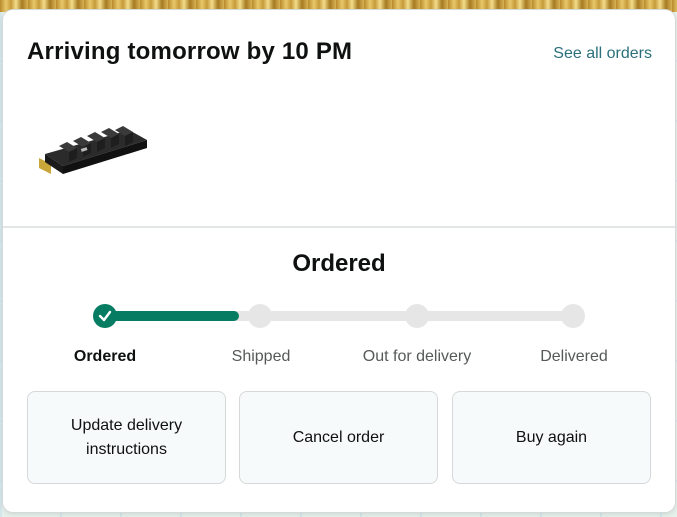 This screenshot has height=517, width=677. I want to click on see-all-orders-link: See all orders, so click(602, 54).